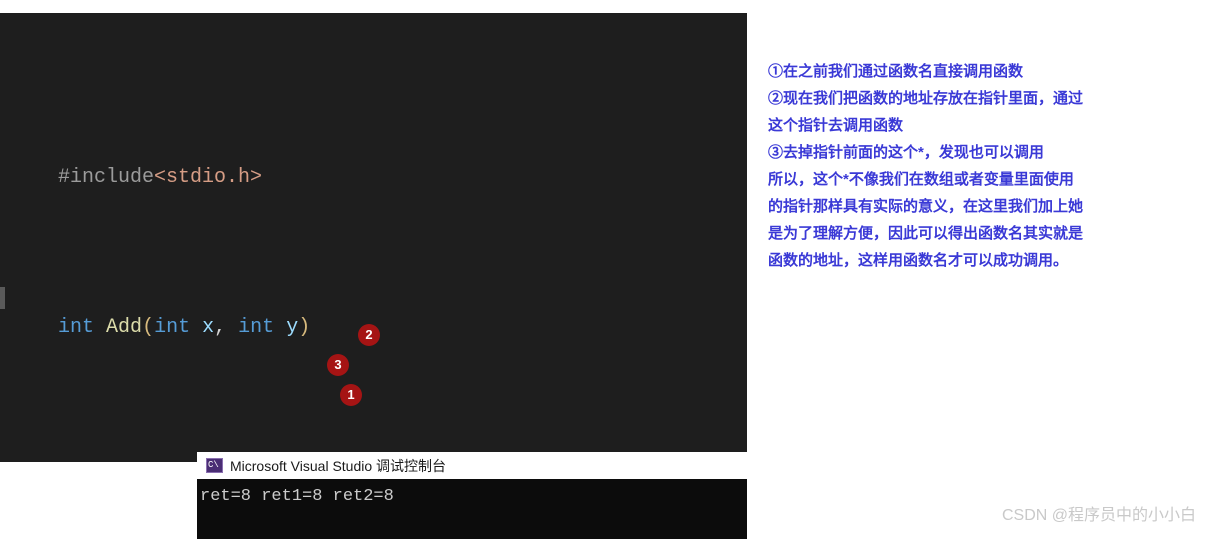 The width and height of the screenshot is (1214, 539). What do you see at coordinates (297, 496) in the screenshot?
I see `console-output: ret=8 ret1=8 ret2=8` at bounding box center [297, 496].